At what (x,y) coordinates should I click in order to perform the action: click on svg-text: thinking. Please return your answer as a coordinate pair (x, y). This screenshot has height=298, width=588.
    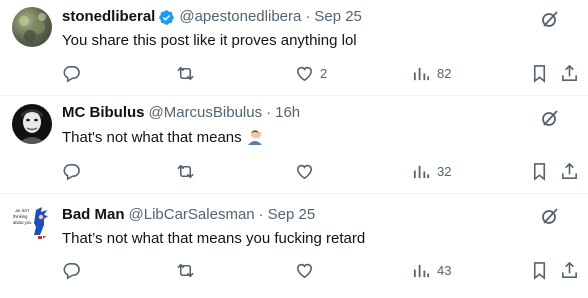
    Looking at the image, I should click on (20, 216).